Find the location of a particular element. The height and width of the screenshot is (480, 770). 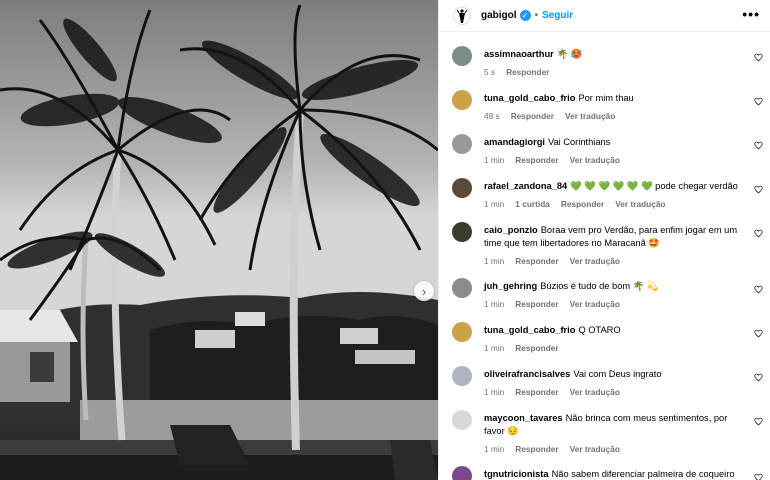

comment-text-line: tuna_gold_cabo_frio Q OTARO is located at coordinates (614, 330).